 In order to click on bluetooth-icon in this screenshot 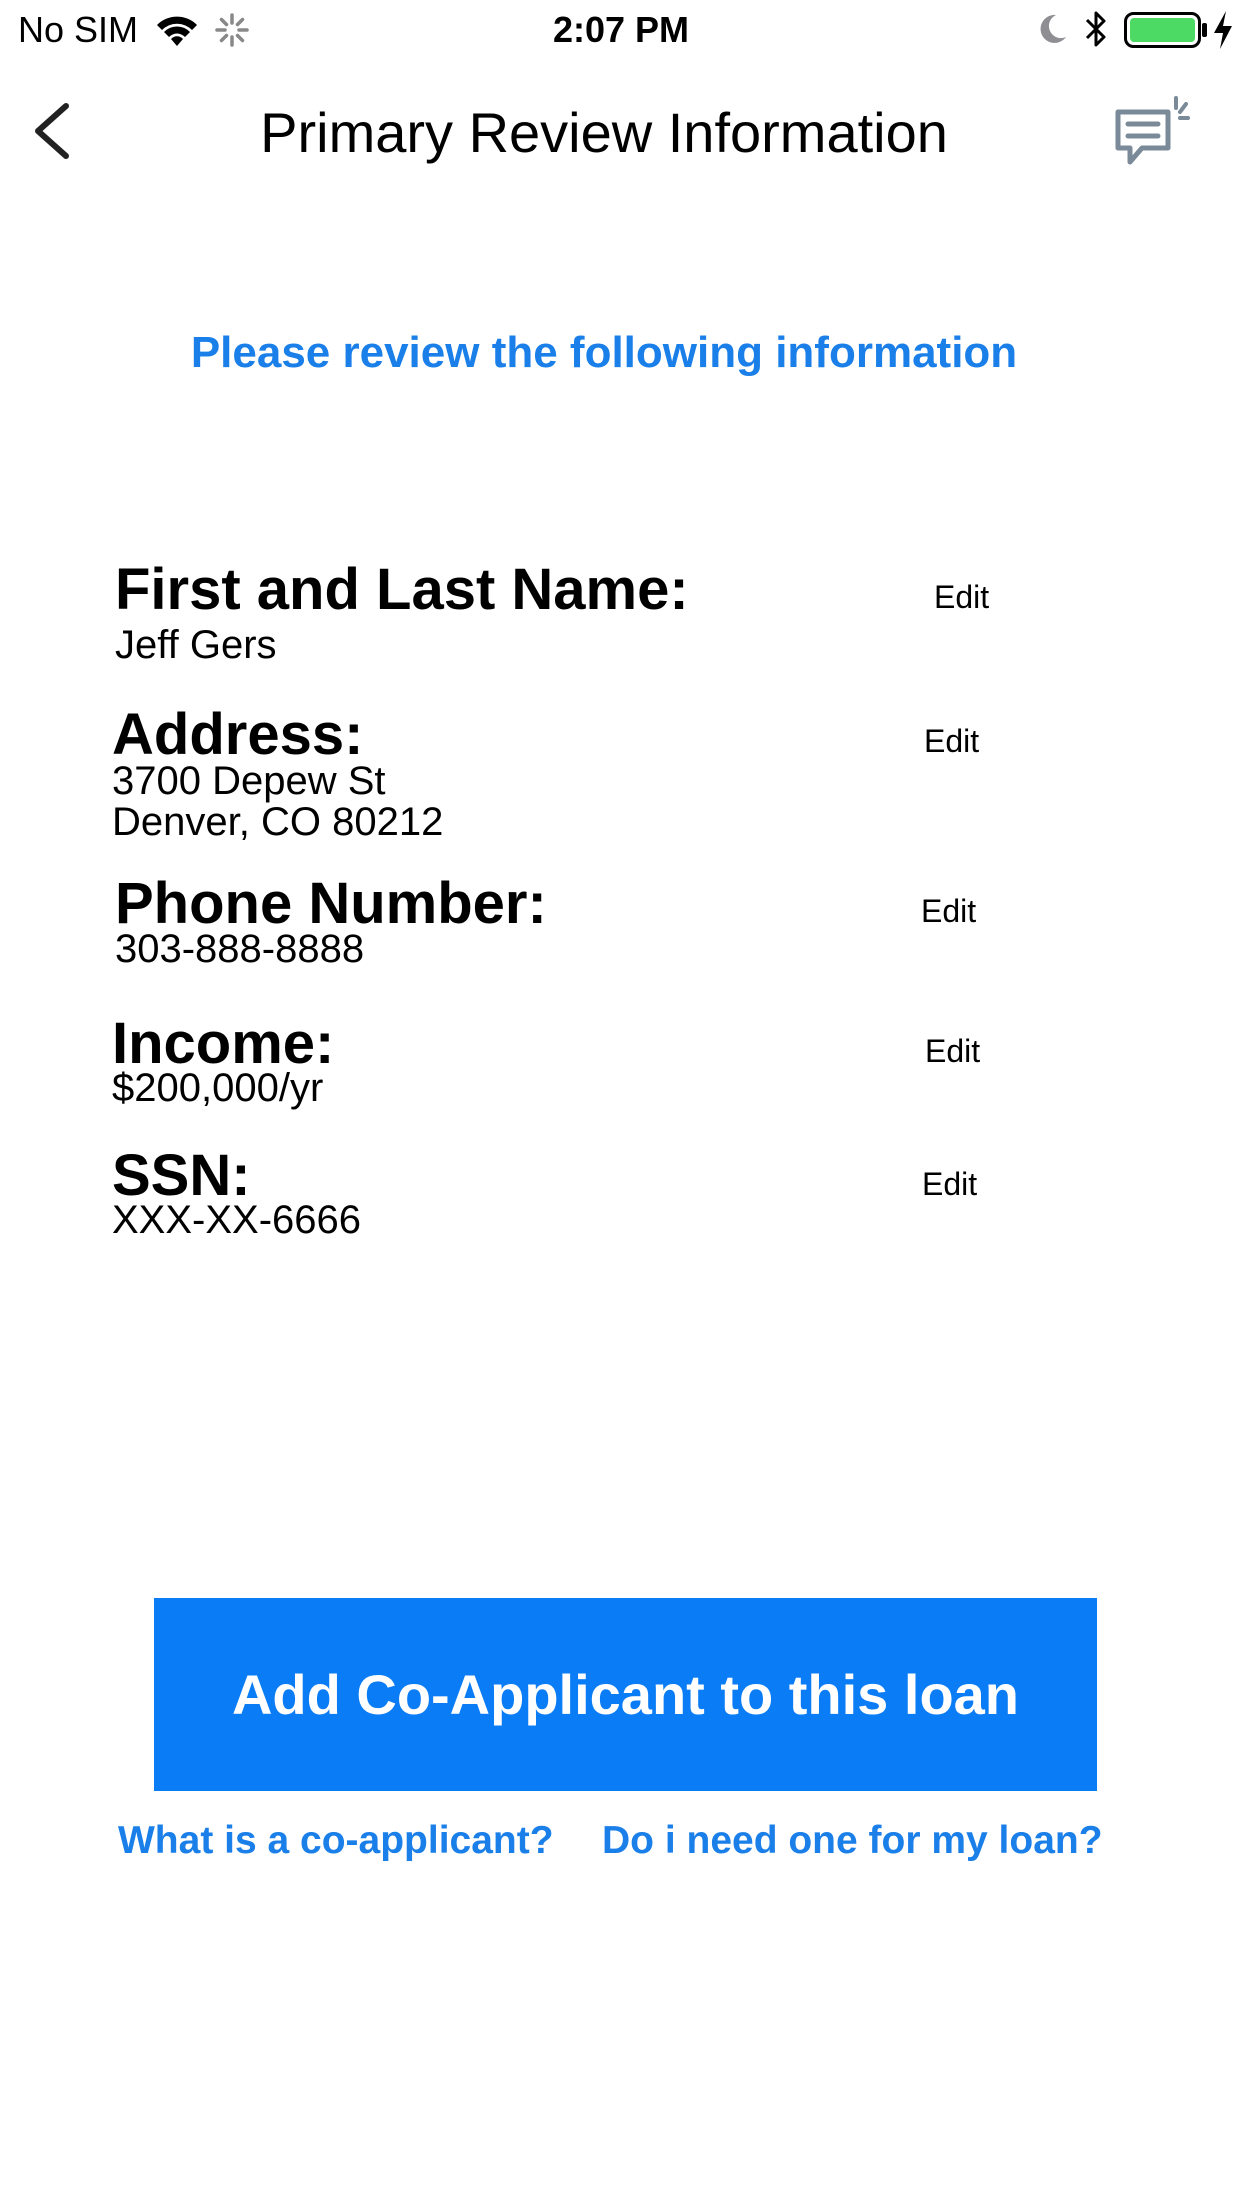, I will do `click(1095, 29)`.